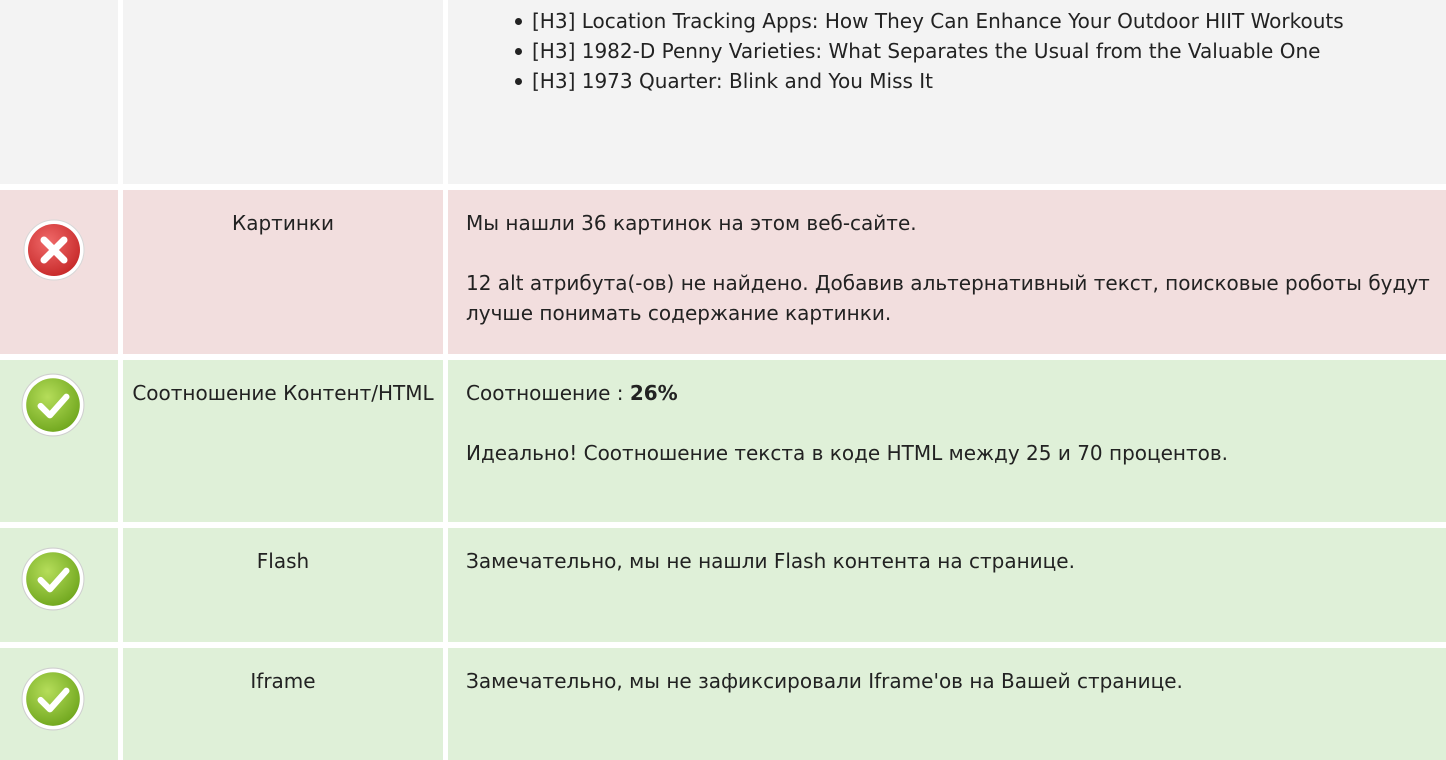  I want to click on images-count-text: Мы нашли 36 картинок на этом веб-сайте., so click(691, 223).